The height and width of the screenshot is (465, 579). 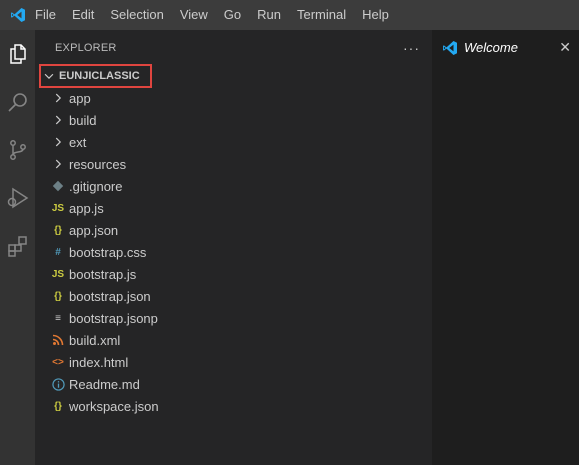 I want to click on search-icon, so click(x=17, y=102).